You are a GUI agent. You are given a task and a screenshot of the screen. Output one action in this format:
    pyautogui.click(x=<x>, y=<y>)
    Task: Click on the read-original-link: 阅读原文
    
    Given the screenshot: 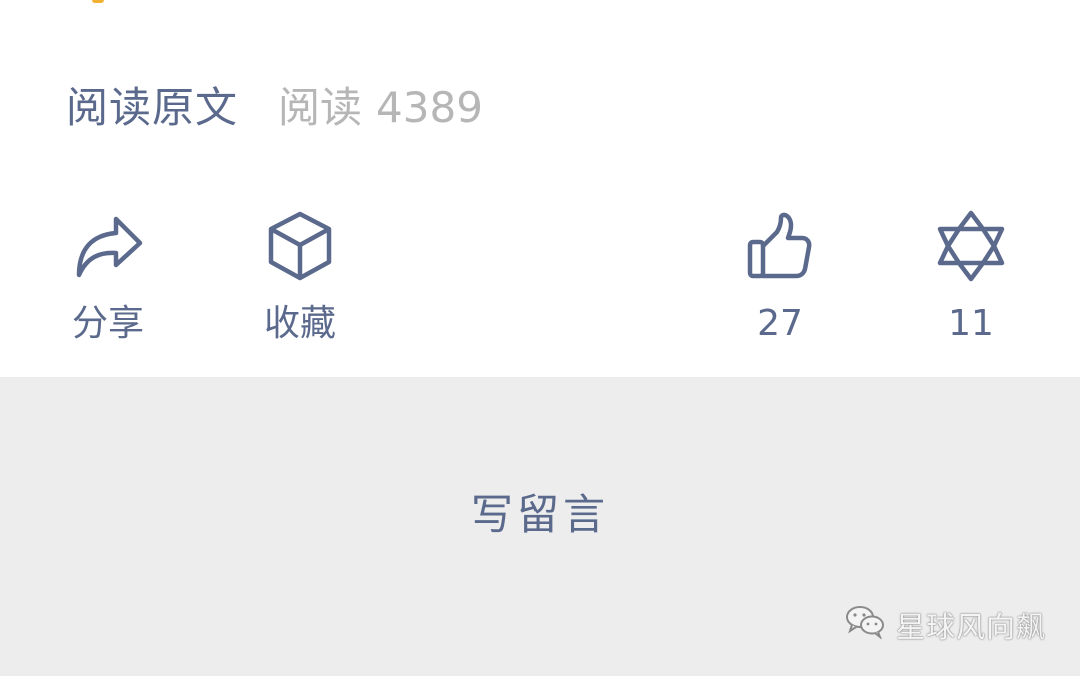 What is the action you would take?
    pyautogui.click(x=152, y=108)
    